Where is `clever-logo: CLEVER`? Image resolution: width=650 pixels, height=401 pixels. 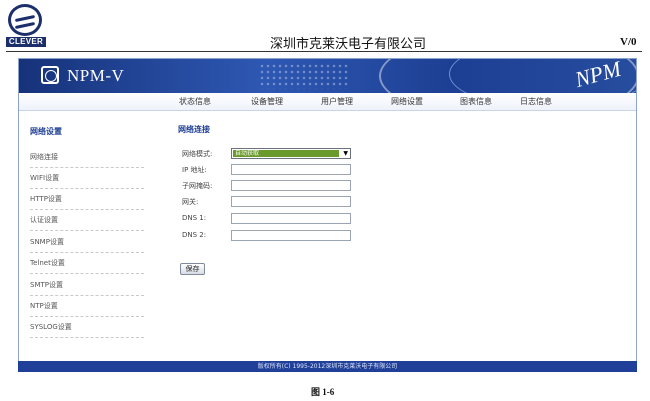 clever-logo: CLEVER is located at coordinates (26, 25).